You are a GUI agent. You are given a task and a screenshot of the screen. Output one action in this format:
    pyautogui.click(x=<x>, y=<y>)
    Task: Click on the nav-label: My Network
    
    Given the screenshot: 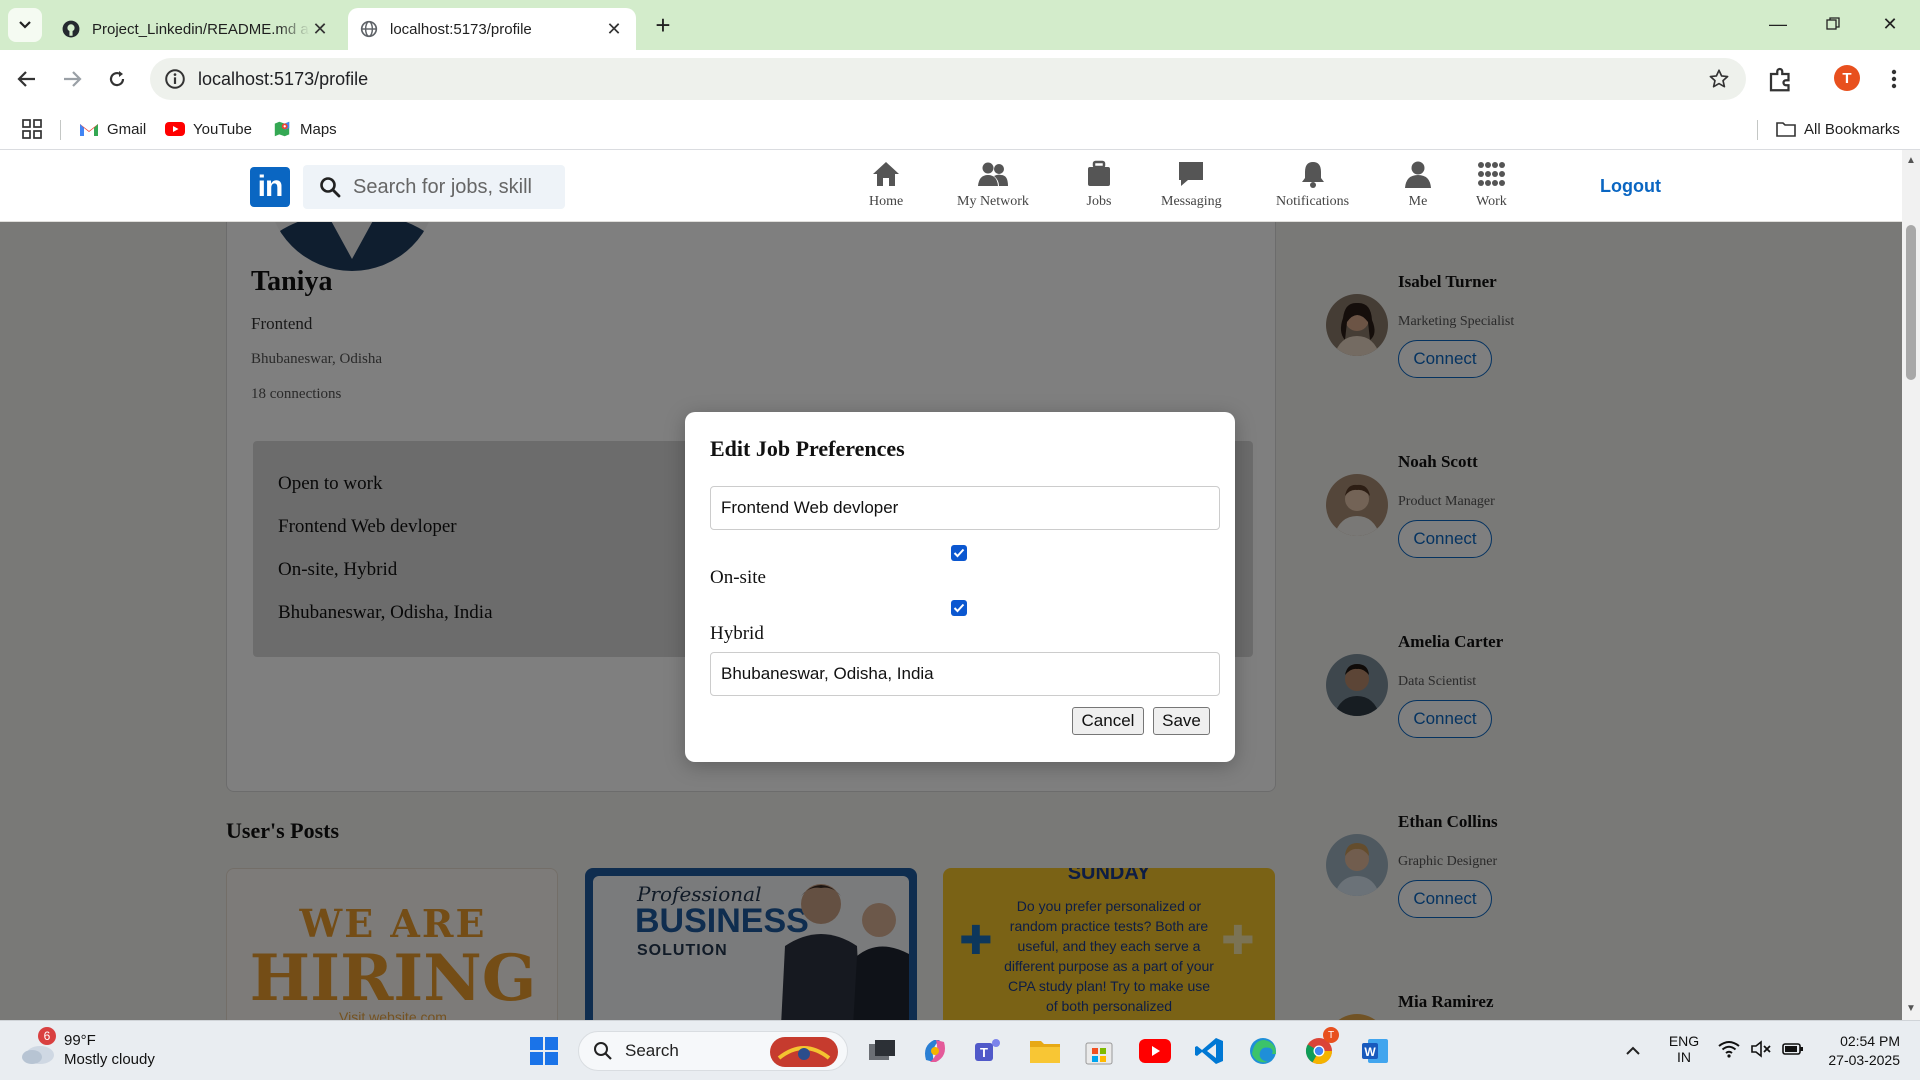 What is the action you would take?
    pyautogui.click(x=993, y=201)
    